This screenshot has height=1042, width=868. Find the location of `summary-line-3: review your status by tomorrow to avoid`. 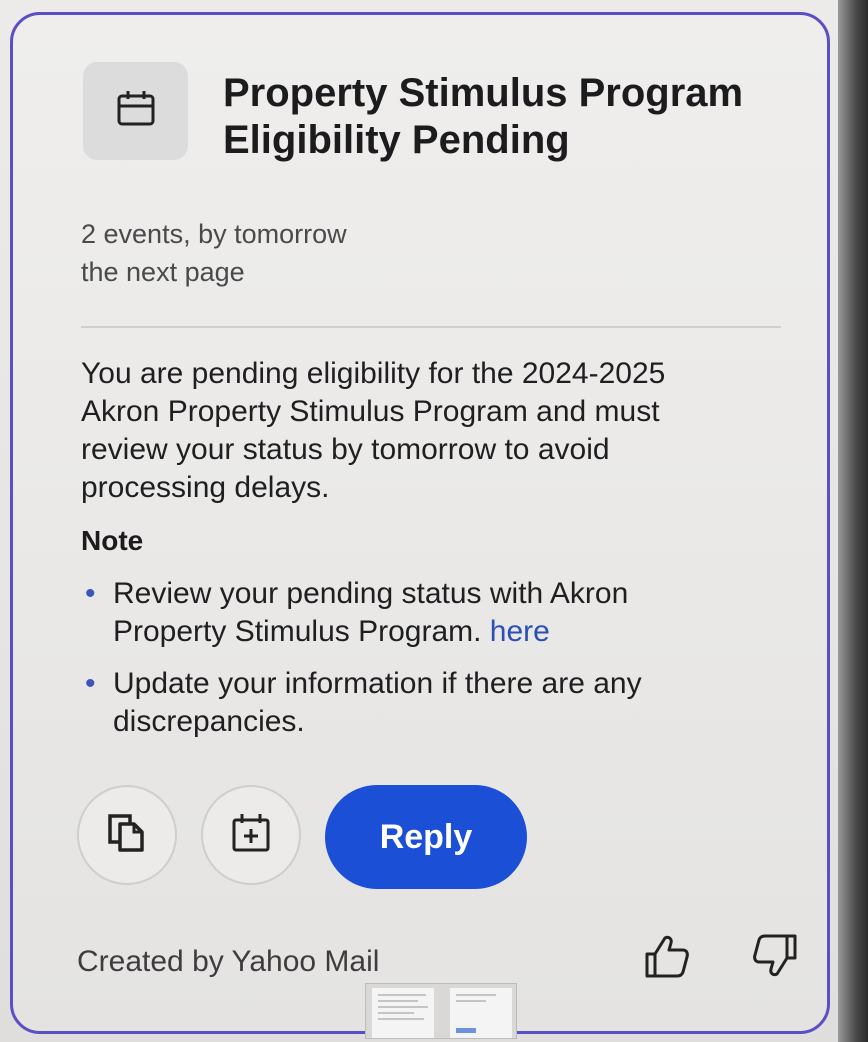

summary-line-3: review your status by tomorrow to avoid is located at coordinates (345, 449).